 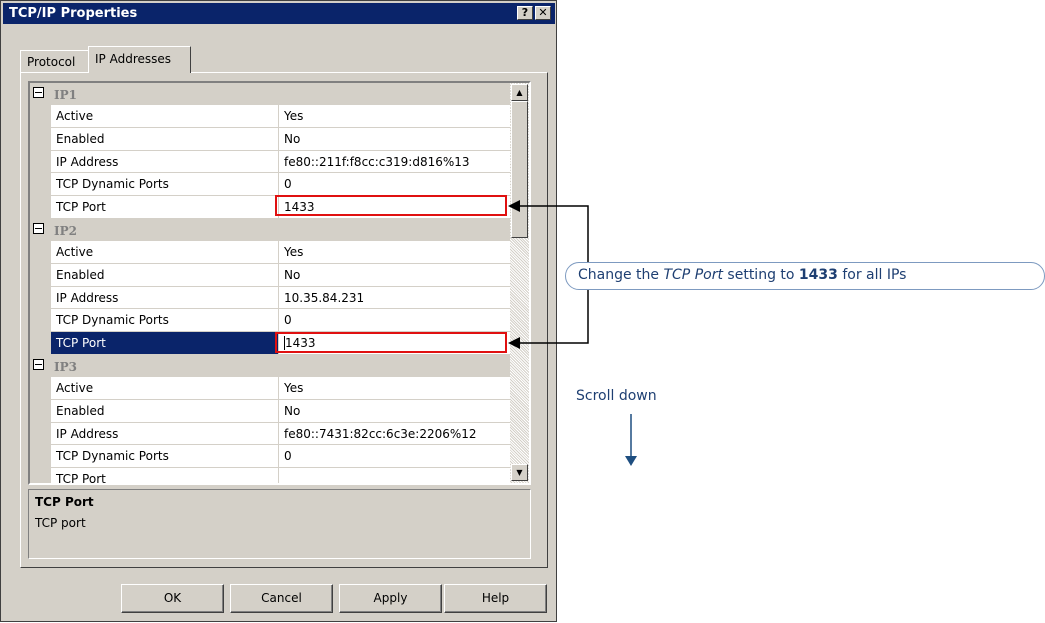 I want to click on scroll-down-arrow-annotation-icon, so click(x=631, y=461).